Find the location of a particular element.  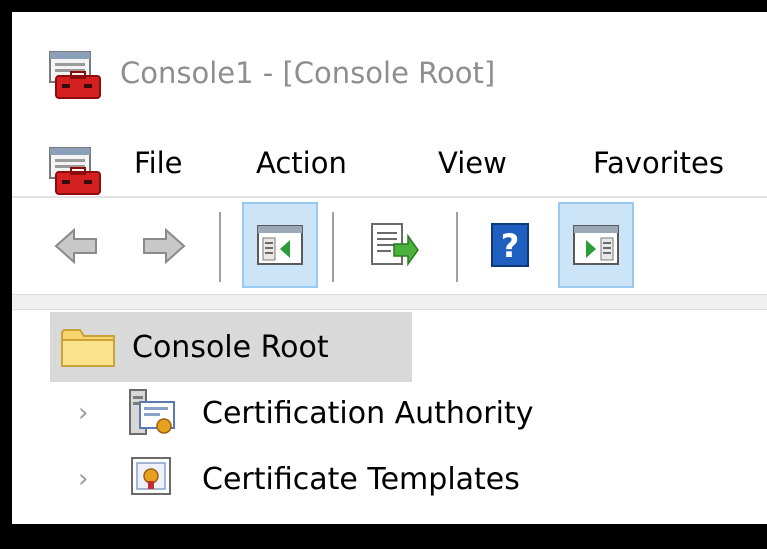

menu-action: Action is located at coordinates (301, 163).